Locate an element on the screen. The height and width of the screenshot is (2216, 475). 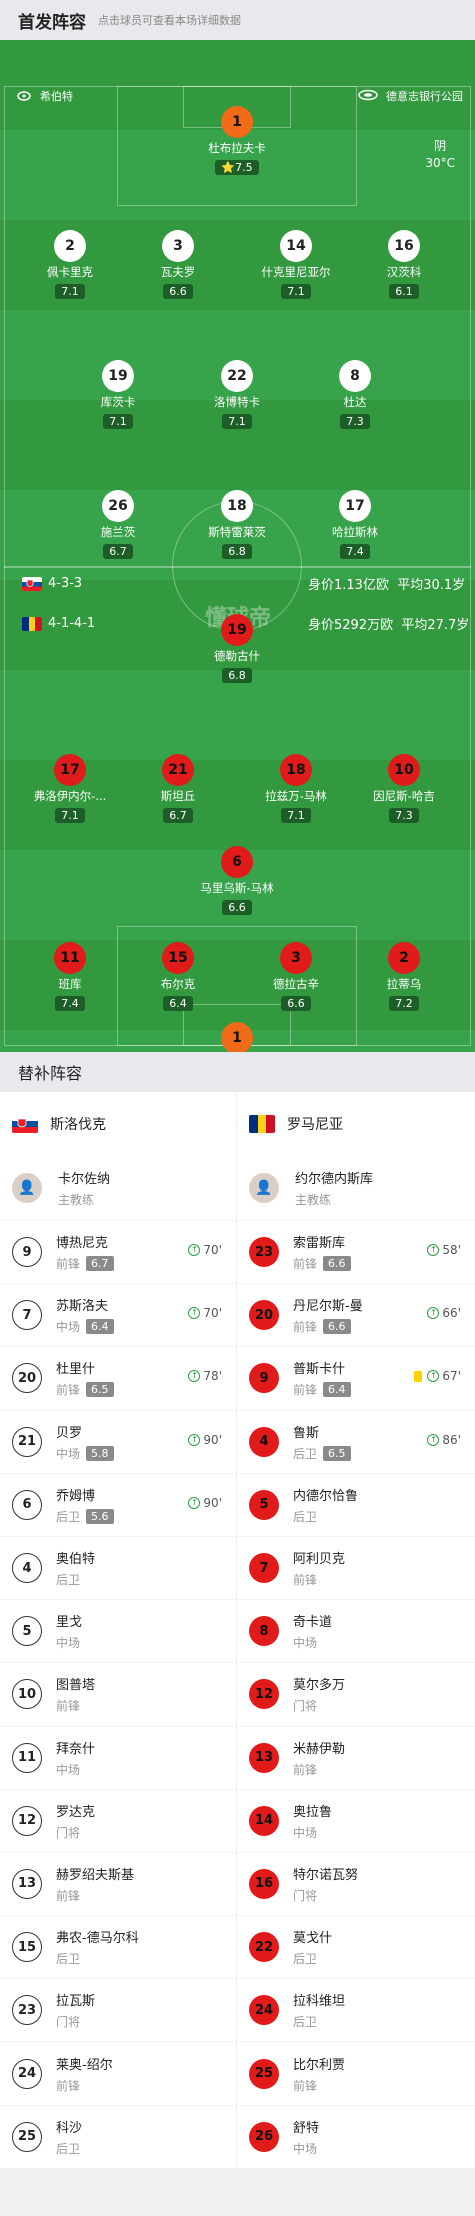
sub-position: 前锋 is located at coordinates (68, 1706).